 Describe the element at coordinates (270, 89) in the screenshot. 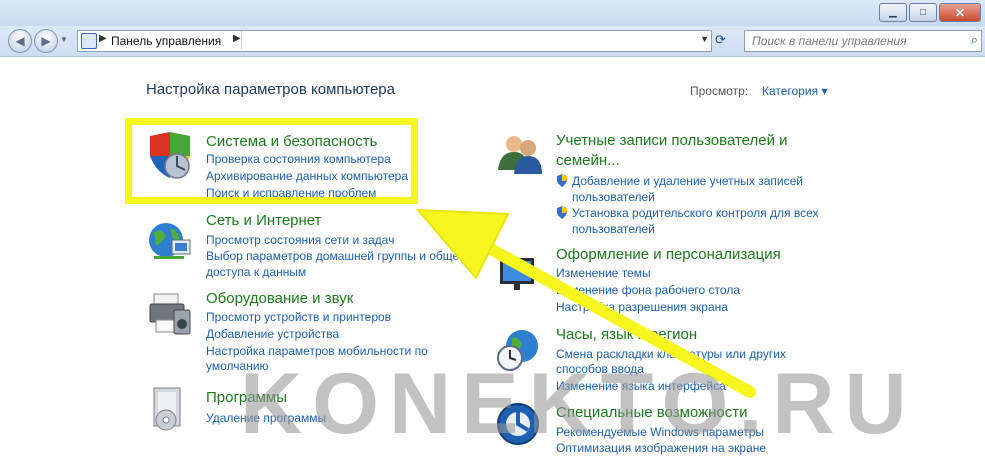

I see `page-title: Настройка параметров компьютера` at that location.